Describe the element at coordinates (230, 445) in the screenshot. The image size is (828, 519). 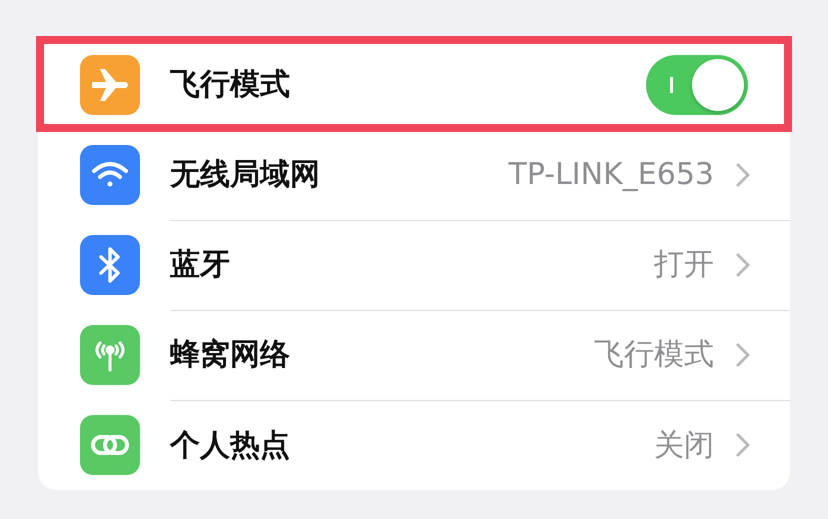
I see `setting-label: 个人热点` at that location.